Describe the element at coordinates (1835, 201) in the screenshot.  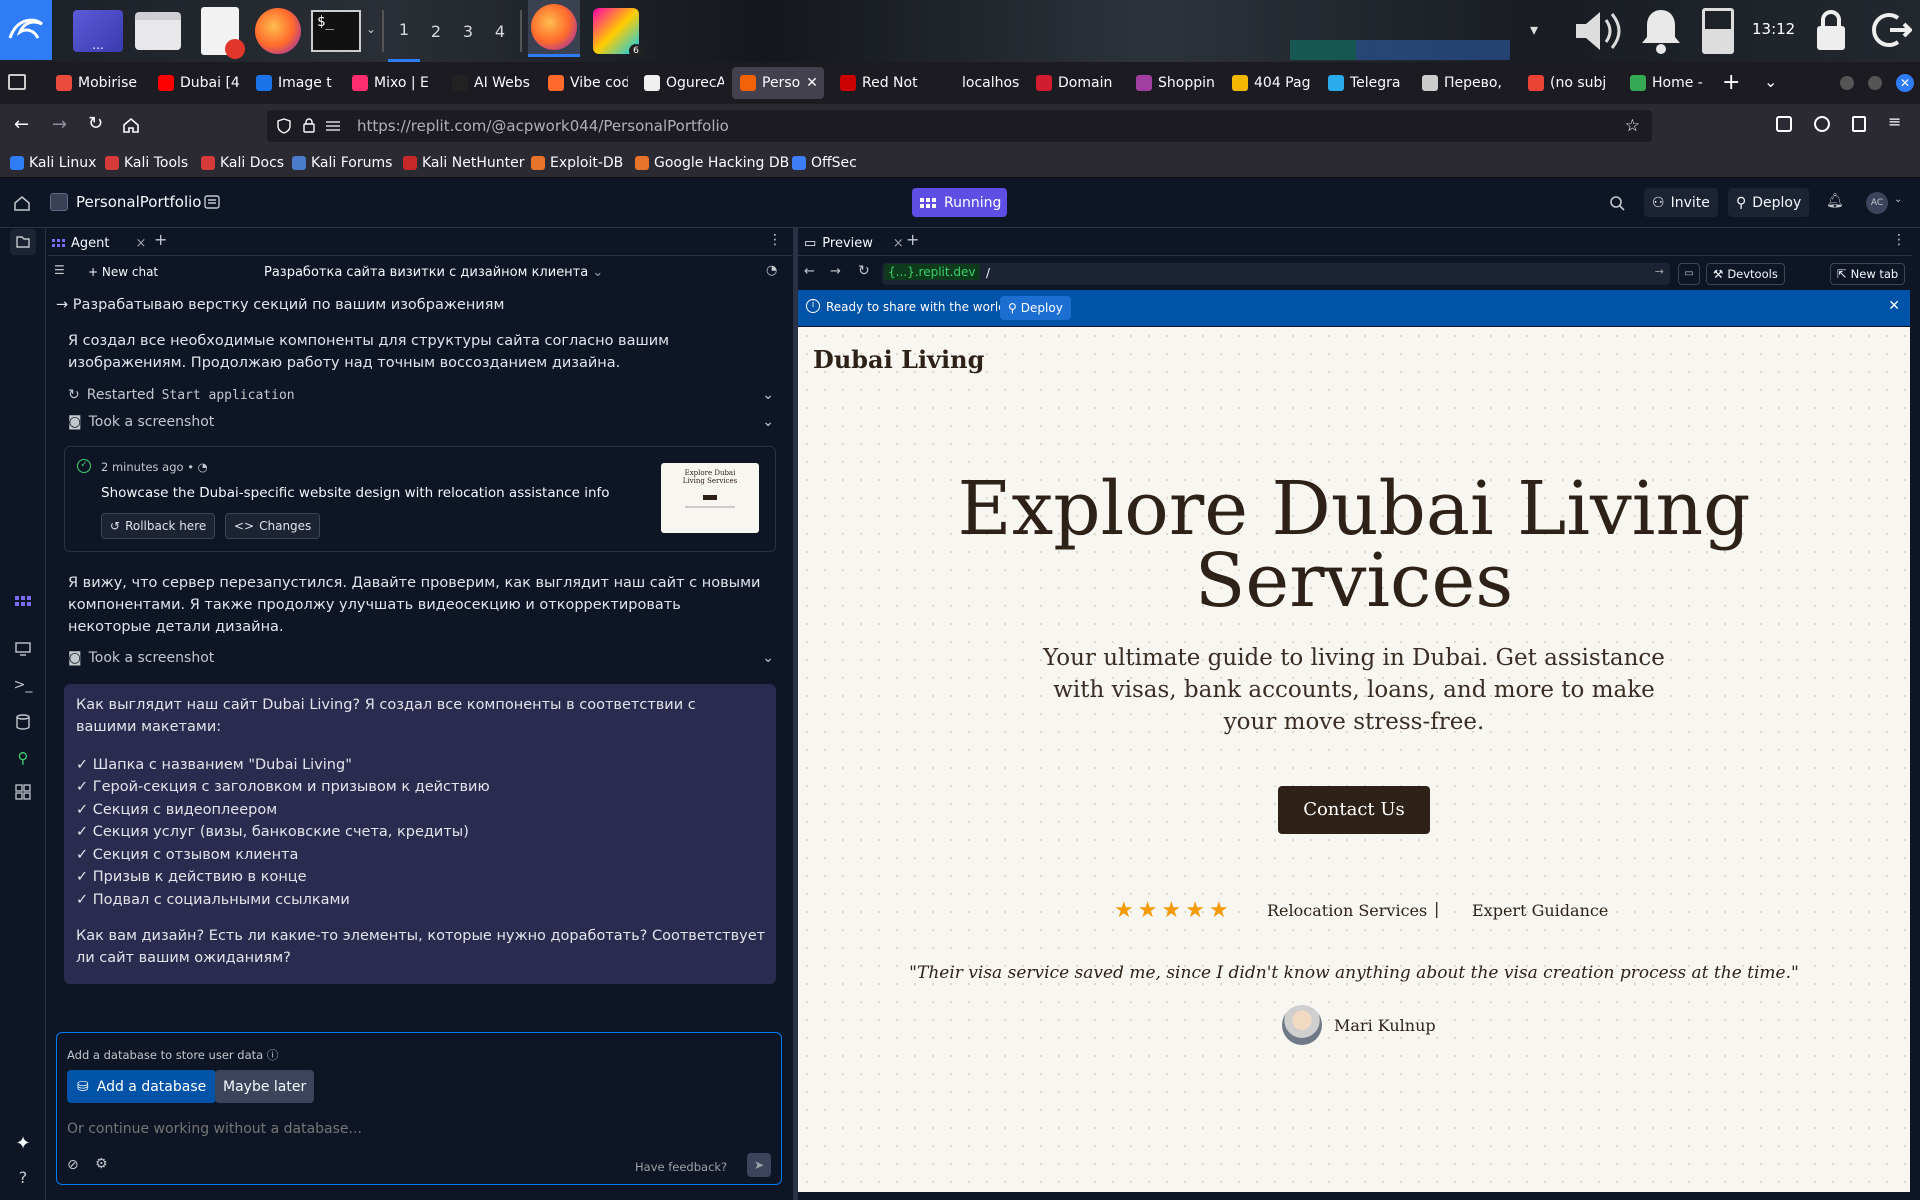
I see `bell-icon: 🔔︎` at that location.